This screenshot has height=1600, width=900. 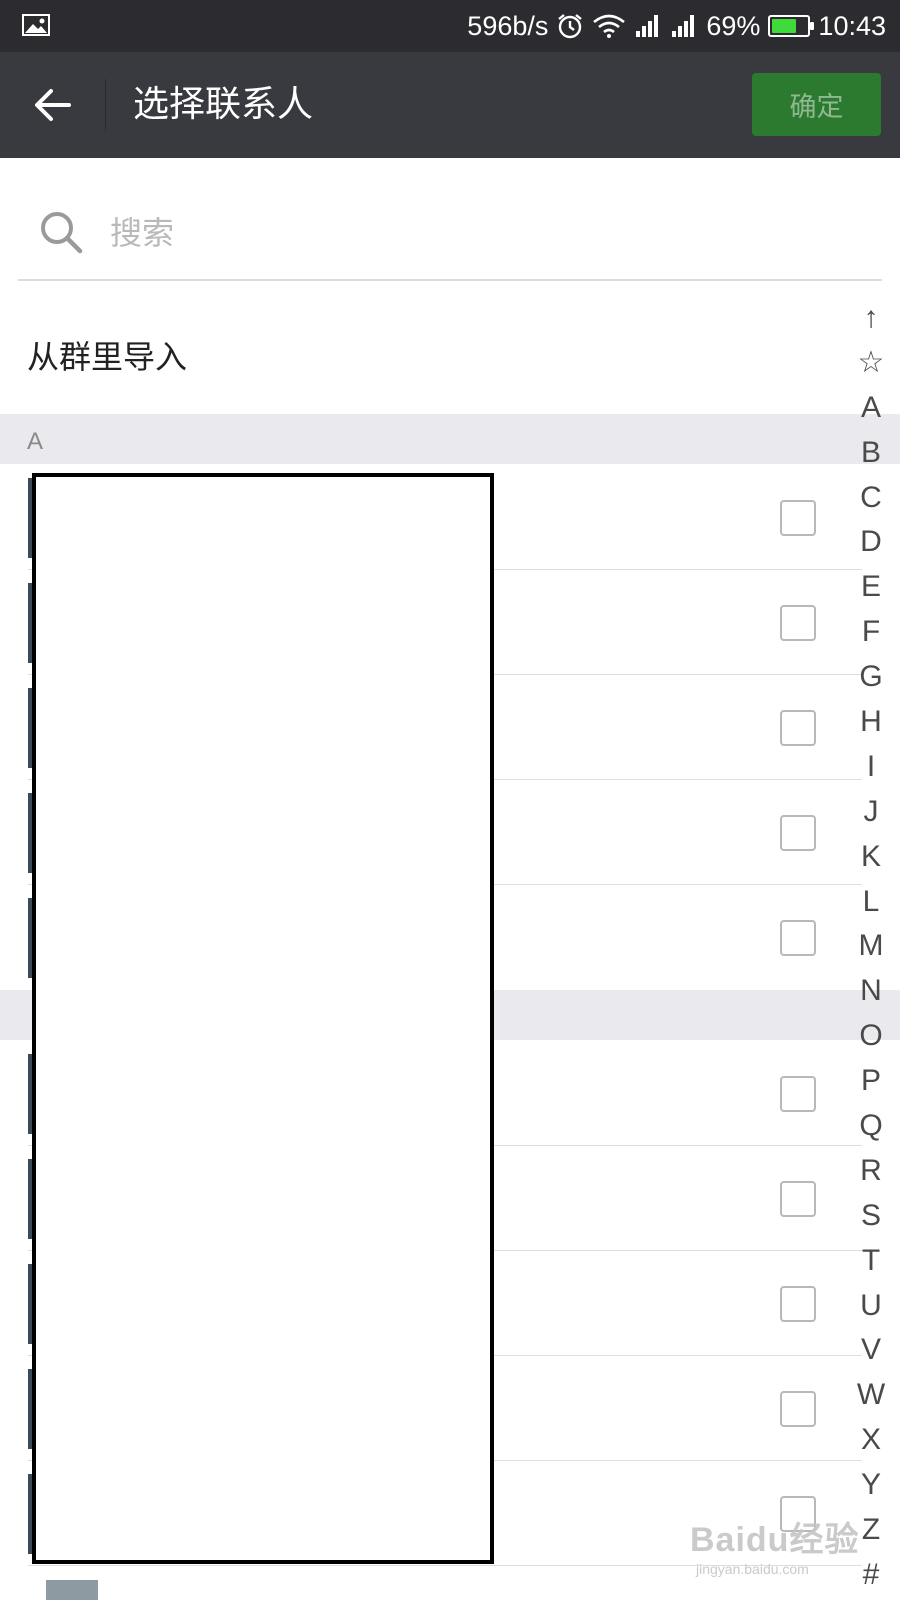 I want to click on import-from-group: 从群里导入, so click(x=420, y=357).